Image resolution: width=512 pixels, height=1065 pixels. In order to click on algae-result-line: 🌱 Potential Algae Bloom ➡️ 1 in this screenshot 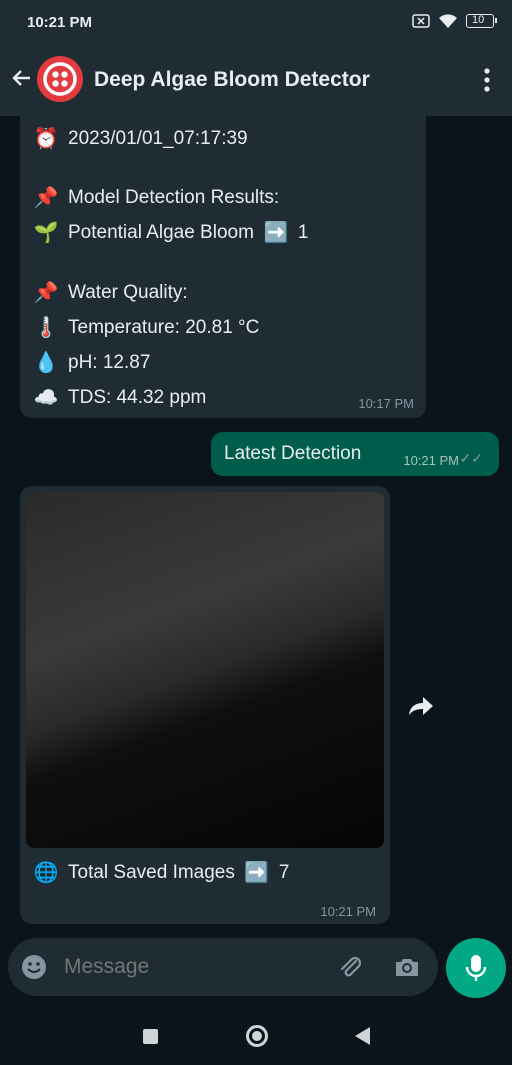, I will do `click(171, 233)`.